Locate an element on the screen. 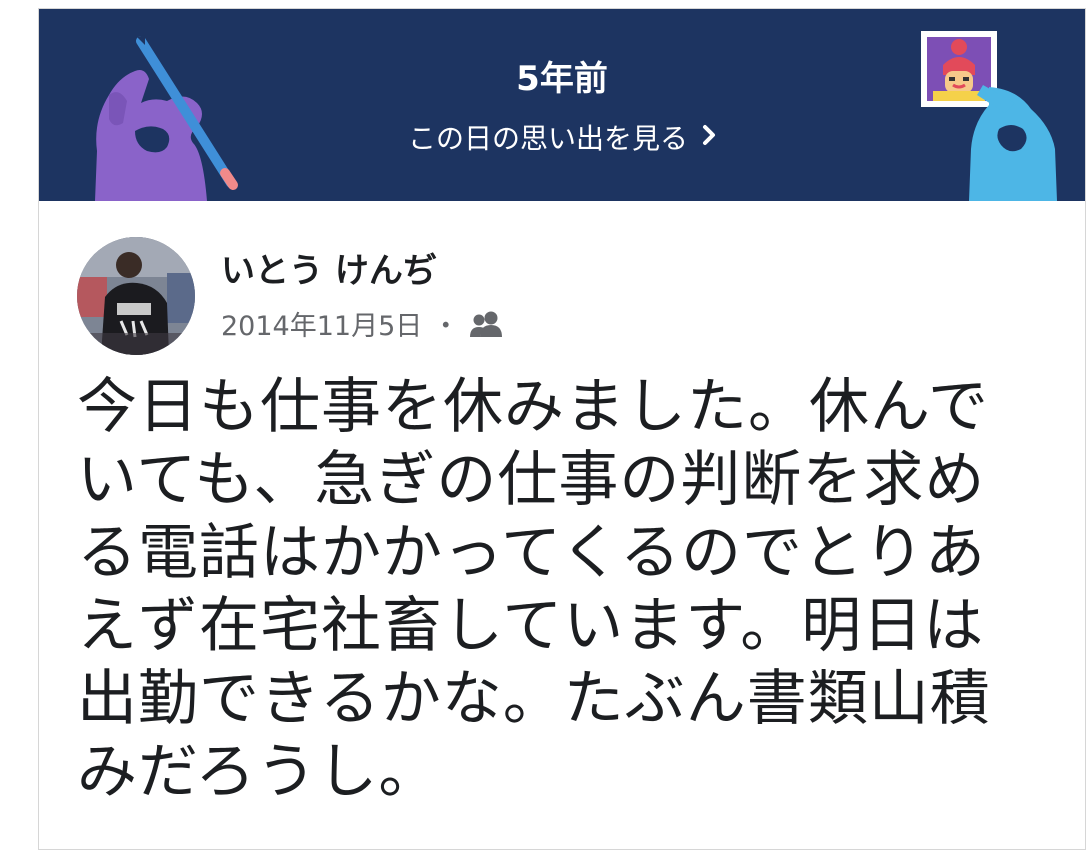  hand-with-pencil-illustration is located at coordinates (166, 118).